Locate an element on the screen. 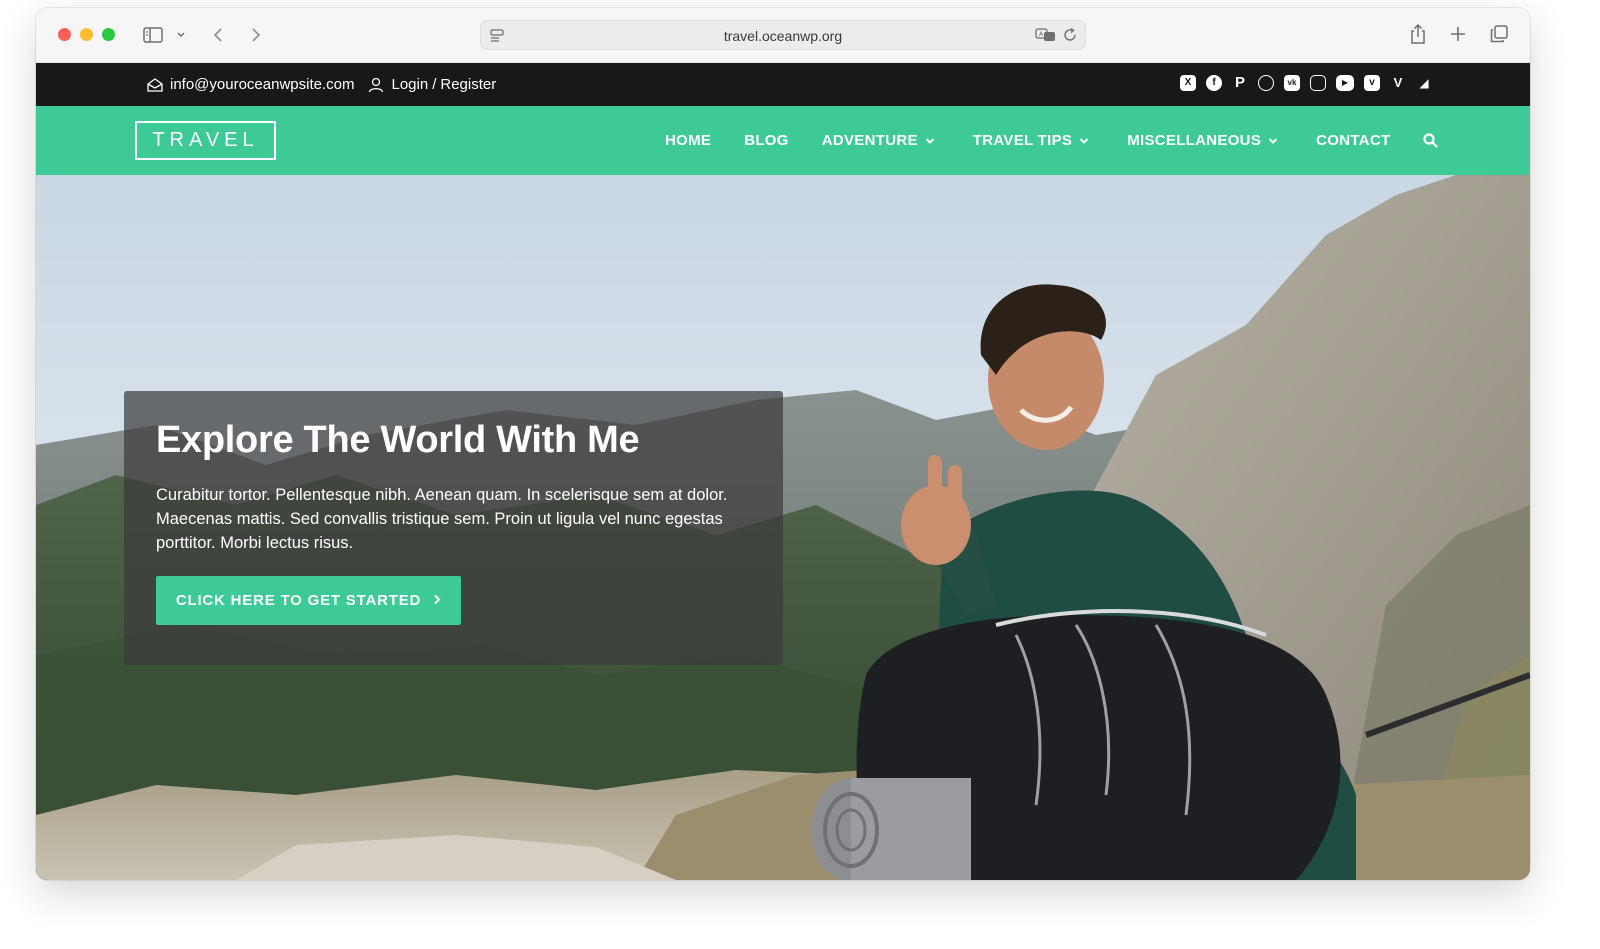 This screenshot has width=1600, height=949. site-logo: TRAVEL is located at coordinates (205, 140).